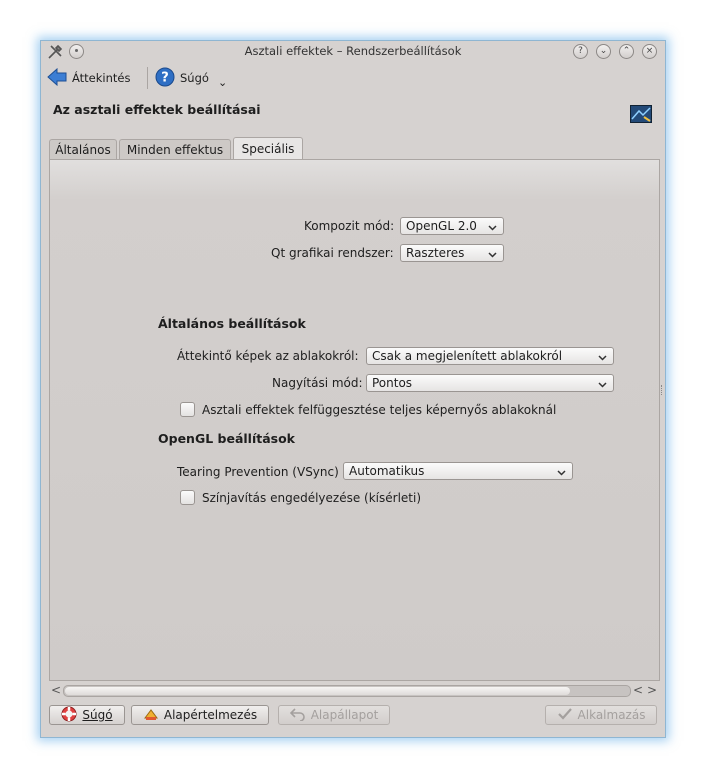  What do you see at coordinates (157, 109) in the screenshot?
I see `page-title: Az asztali effektek beállításai` at bounding box center [157, 109].